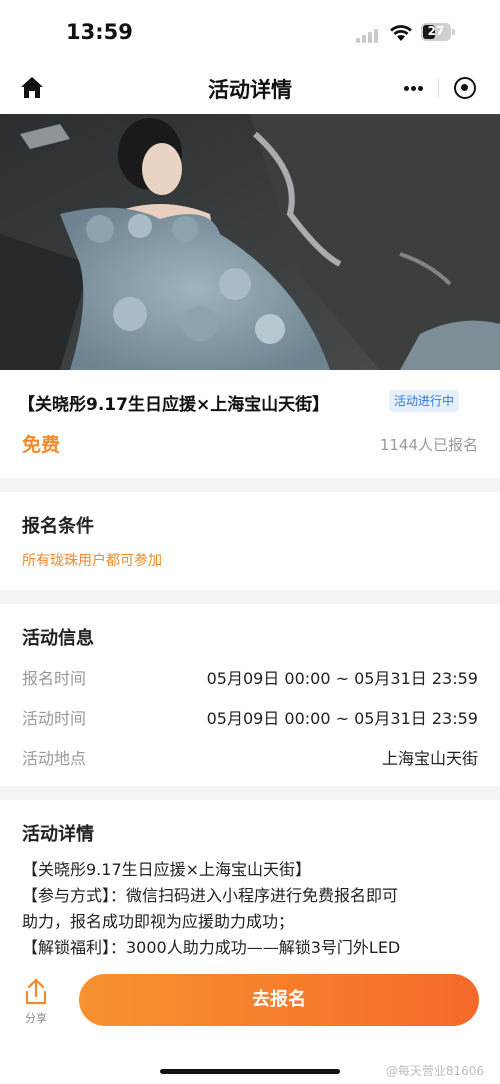 The image size is (500, 1084). I want to click on event-title: 【关晓彤9.17生日应援×上海宝山天街】, so click(174, 405).